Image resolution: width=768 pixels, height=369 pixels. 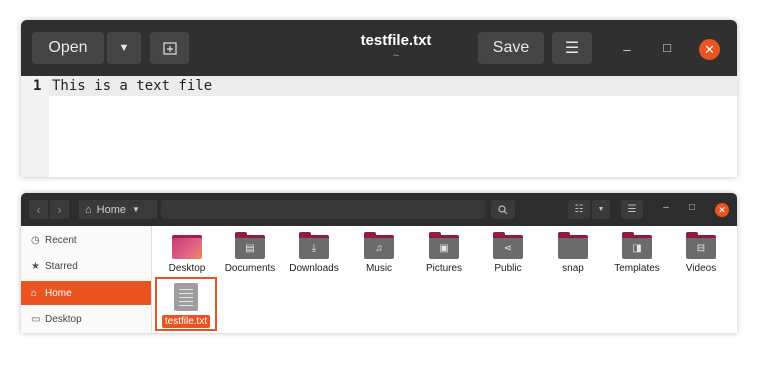 I want to click on folder-desktop: Desktop, so click(x=187, y=253).